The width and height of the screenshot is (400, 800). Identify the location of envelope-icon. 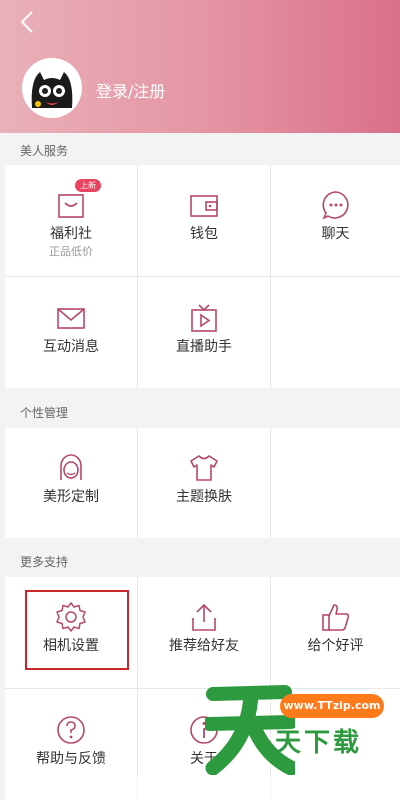
(71, 318).